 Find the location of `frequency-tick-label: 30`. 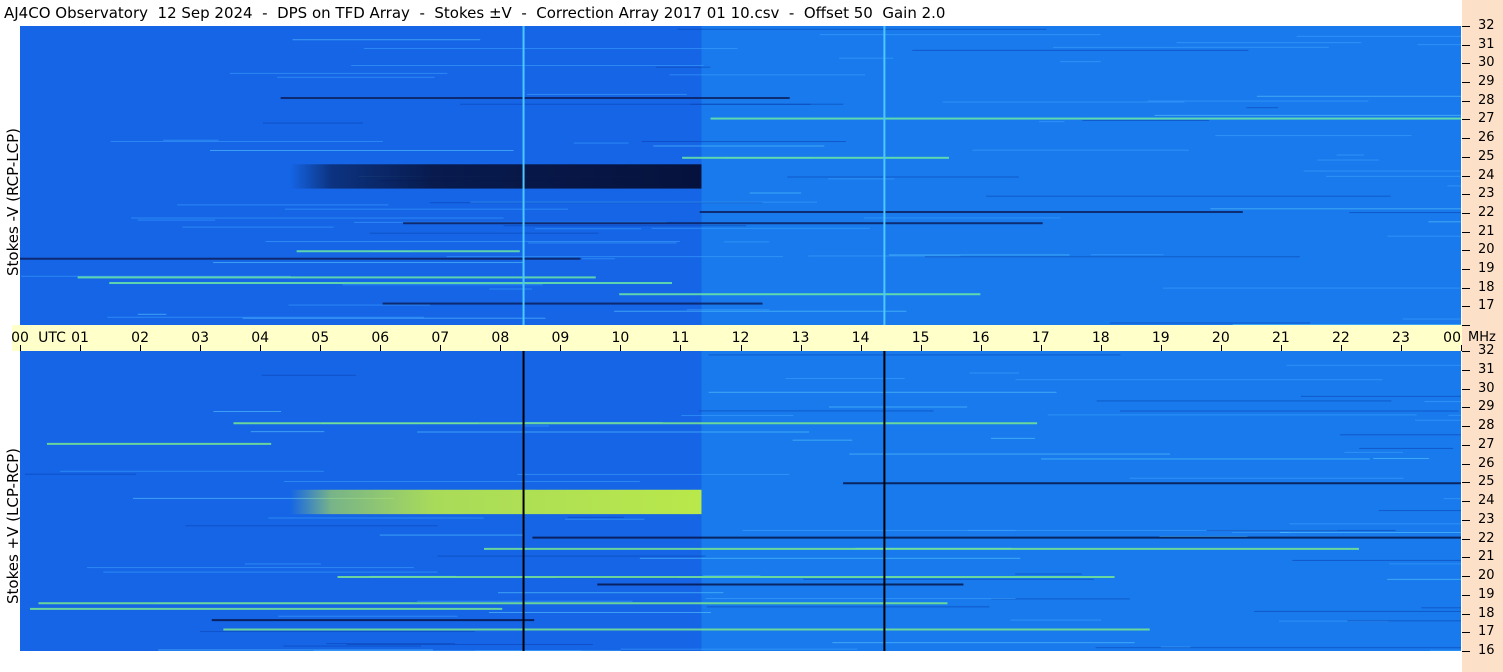

frequency-tick-label: 30 is located at coordinates (1486, 63).